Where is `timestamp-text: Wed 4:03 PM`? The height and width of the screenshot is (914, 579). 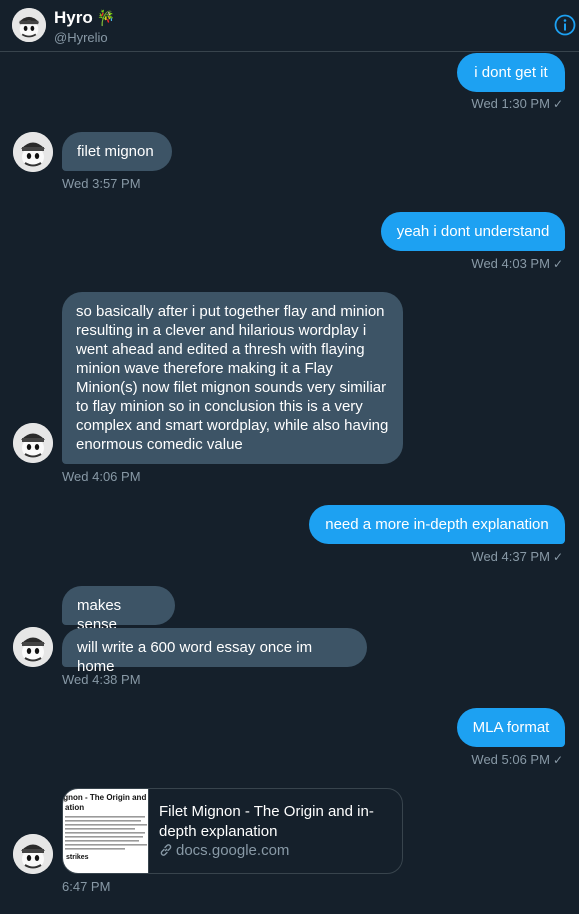 timestamp-text: Wed 4:03 PM is located at coordinates (510, 263).